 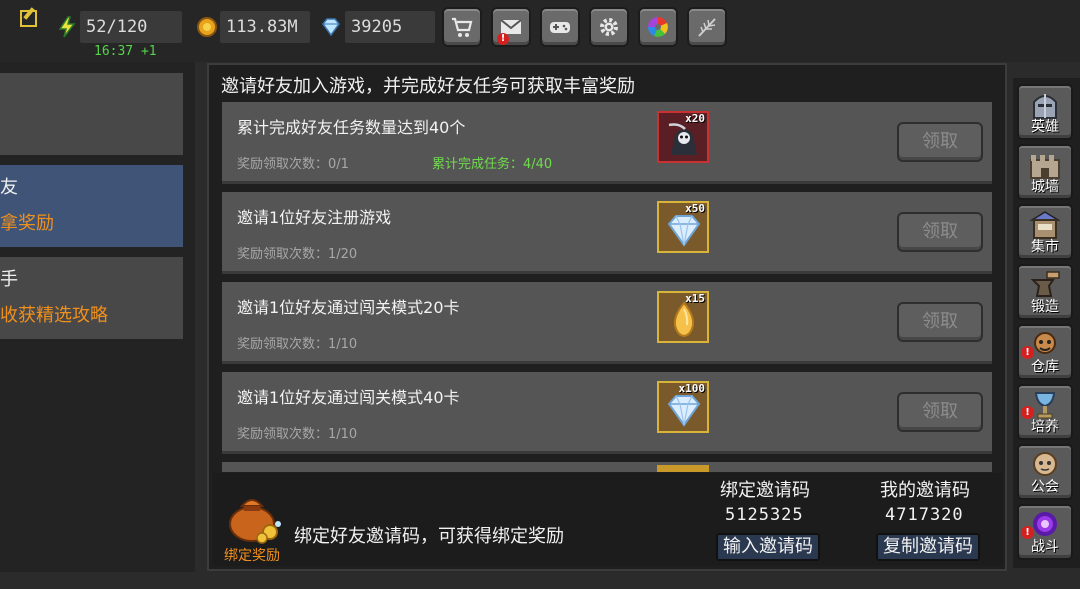 I want to click on task-row: 邀请1位好友注册游戏 奖励领取次数：1/20 x50 领取, so click(x=607, y=233).